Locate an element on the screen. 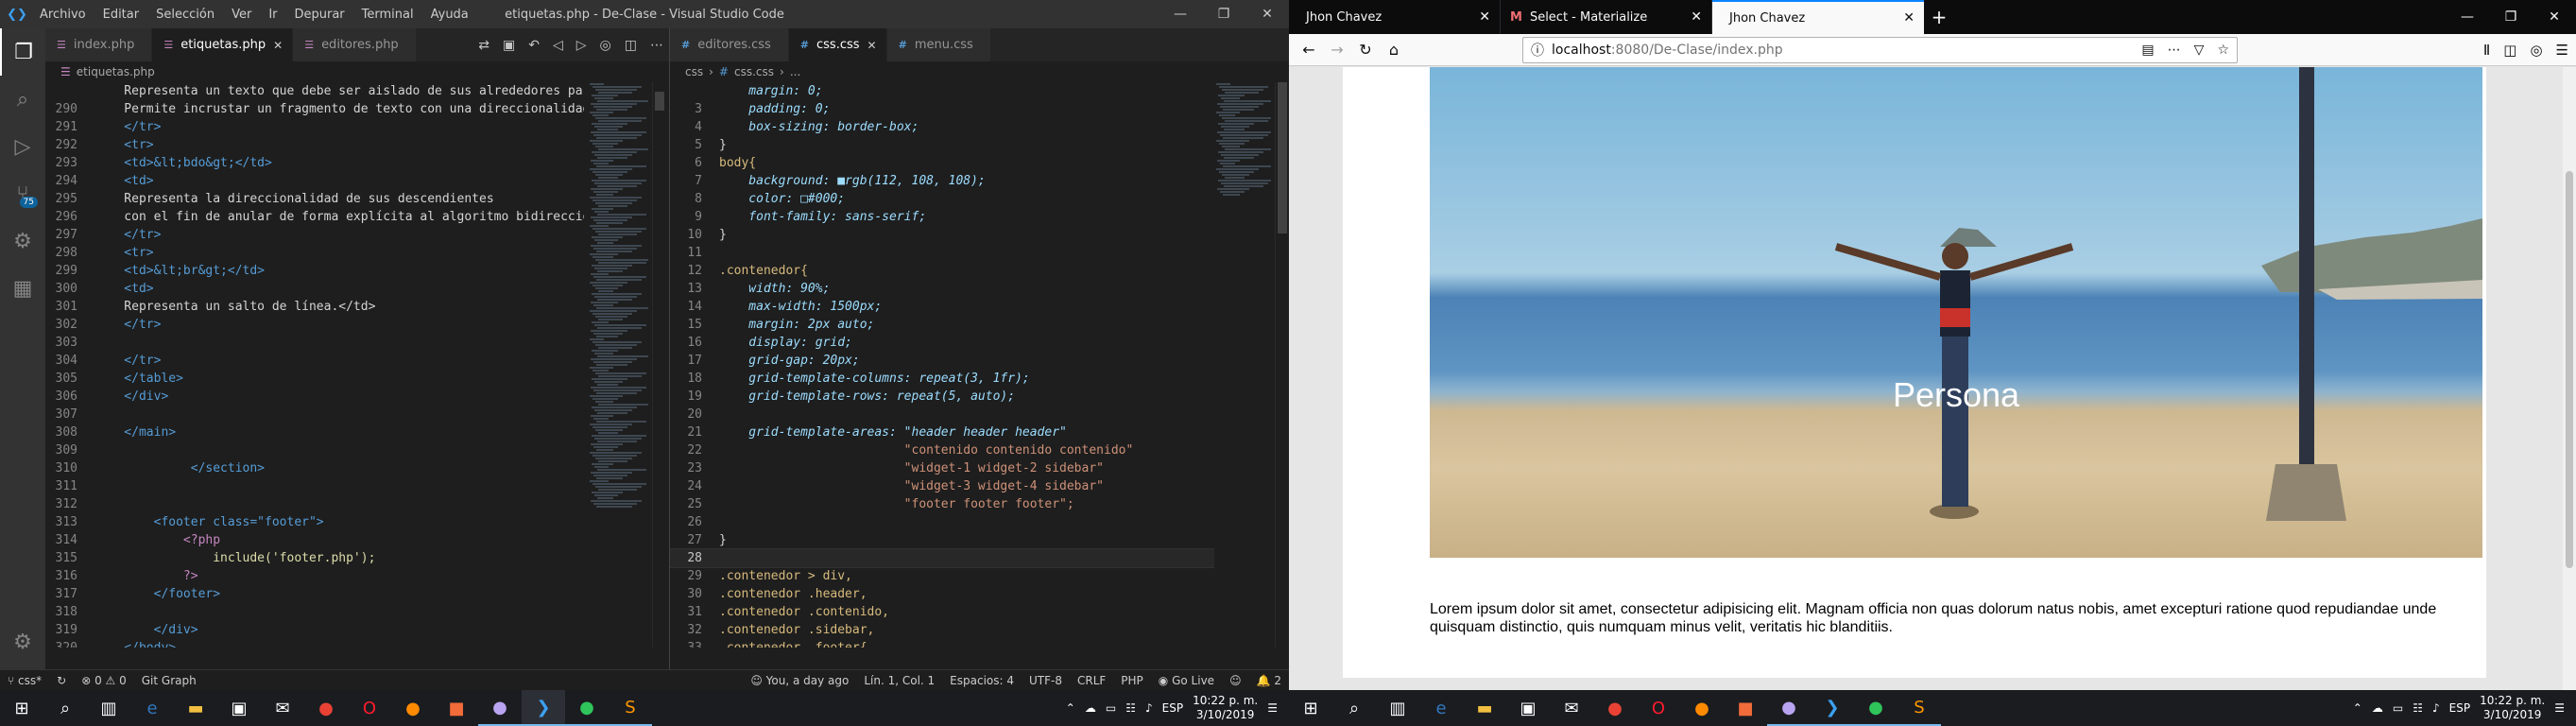 Image resolution: width=2576 pixels, height=726 pixels. compare-icon: ⇄ is located at coordinates (483, 45).